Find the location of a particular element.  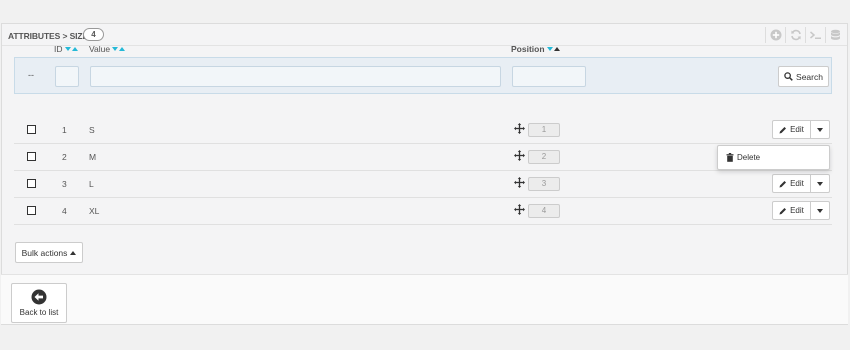

panel-footer: Back to list is located at coordinates (424, 299).